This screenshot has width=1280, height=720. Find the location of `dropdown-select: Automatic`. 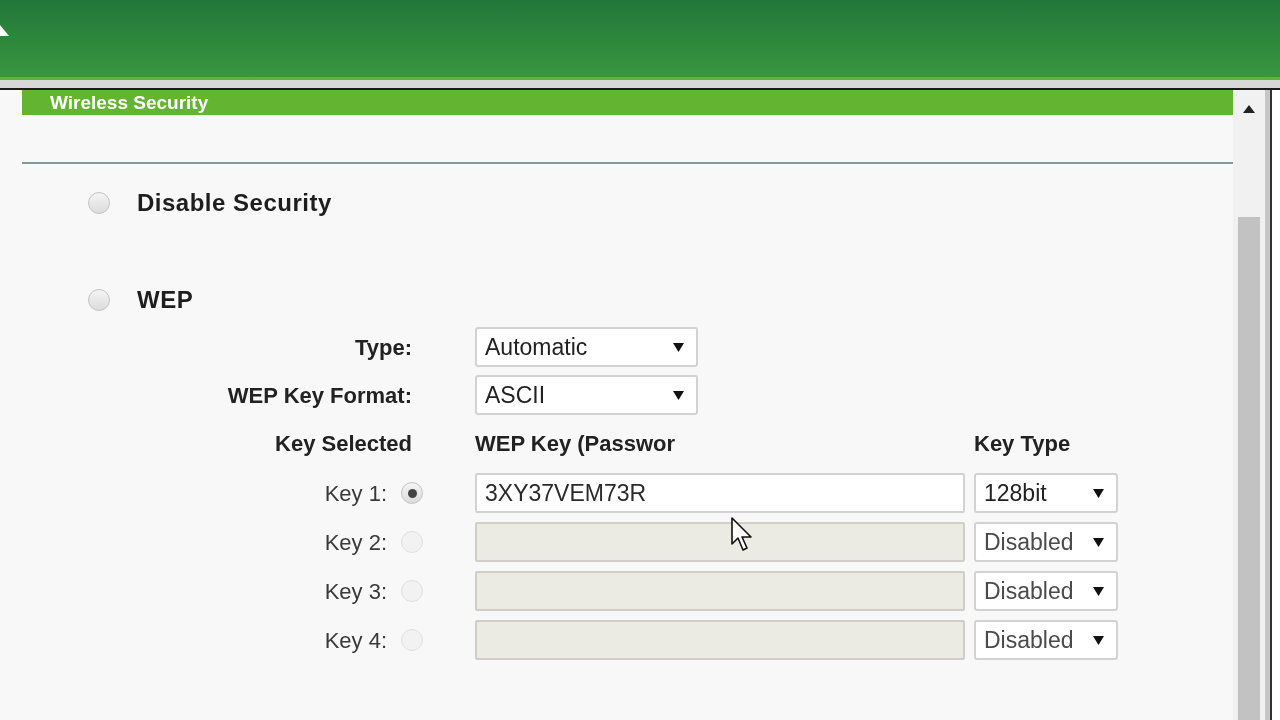

dropdown-select: Automatic is located at coordinates (586, 347).